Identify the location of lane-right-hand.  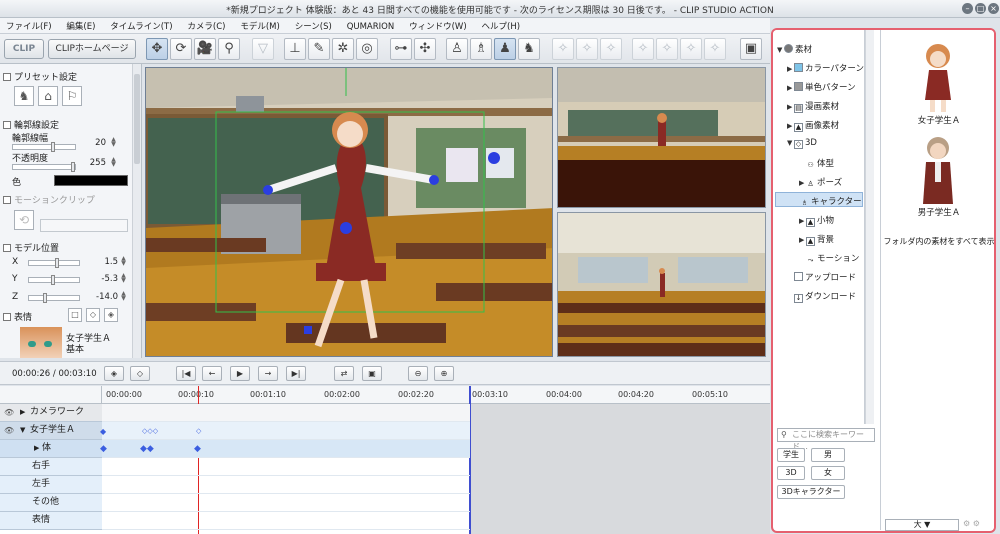
(286, 467).